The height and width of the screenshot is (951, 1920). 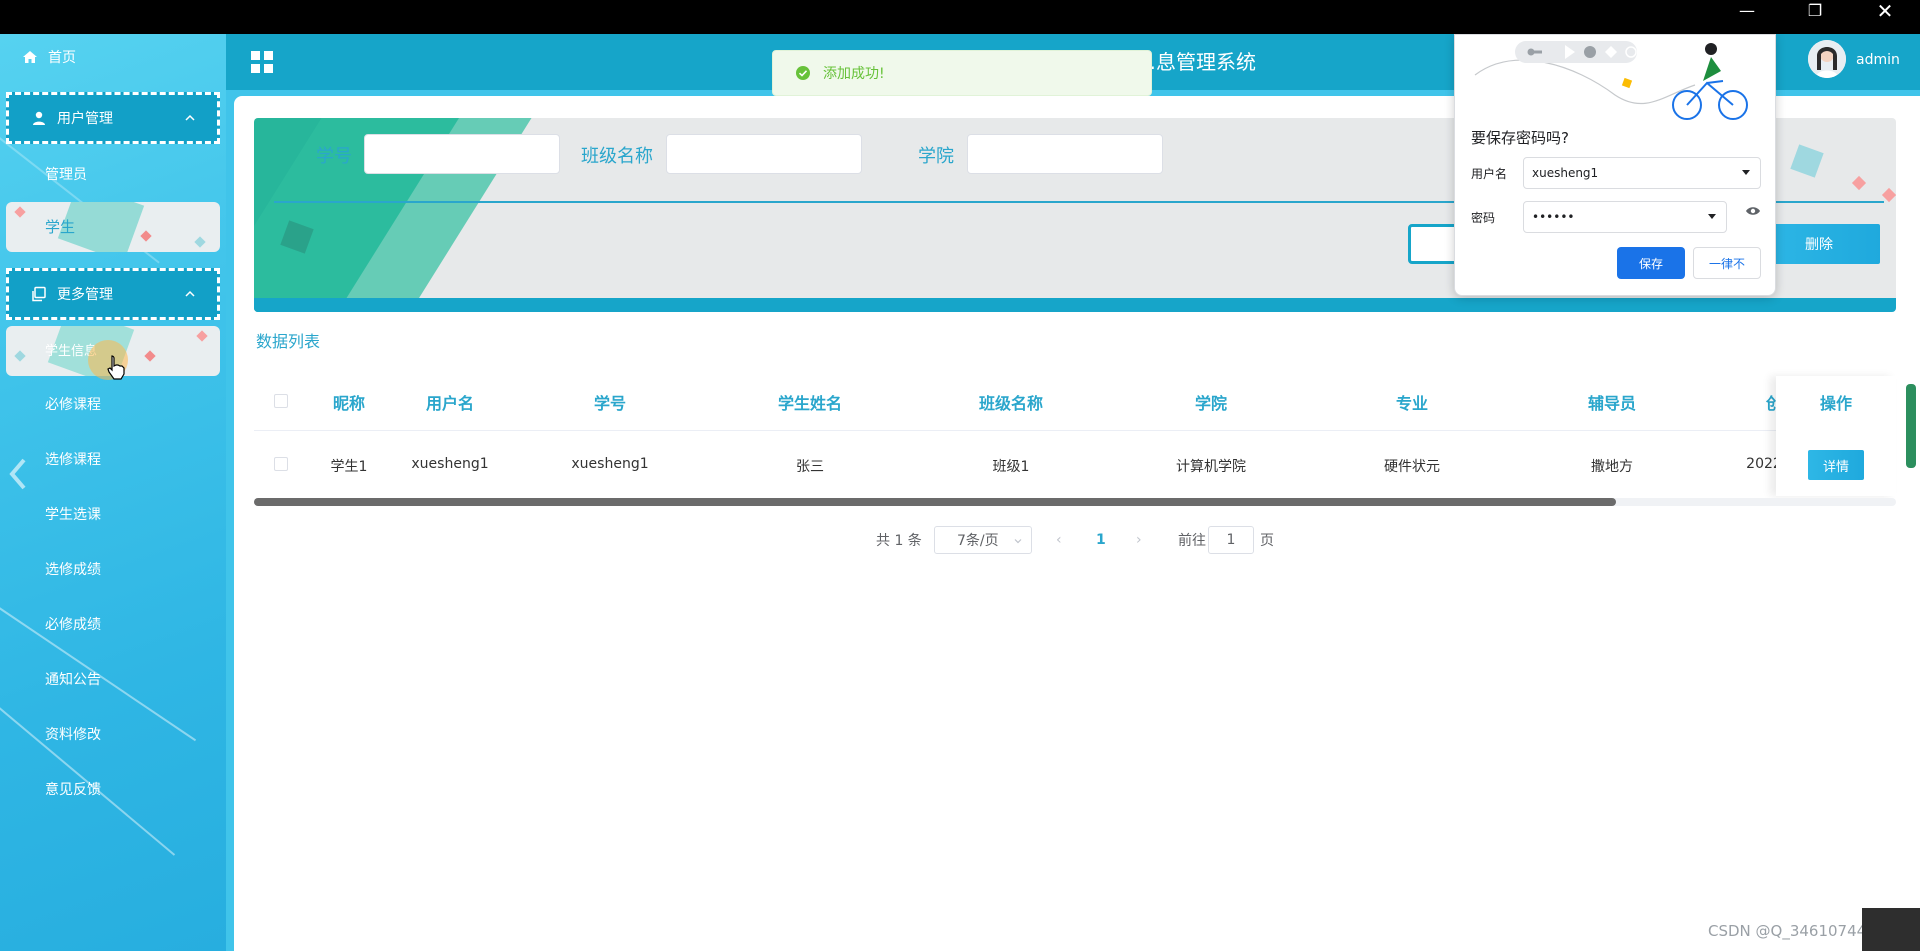 I want to click on table-cell: 计算机学院, so click(x=1211, y=467).